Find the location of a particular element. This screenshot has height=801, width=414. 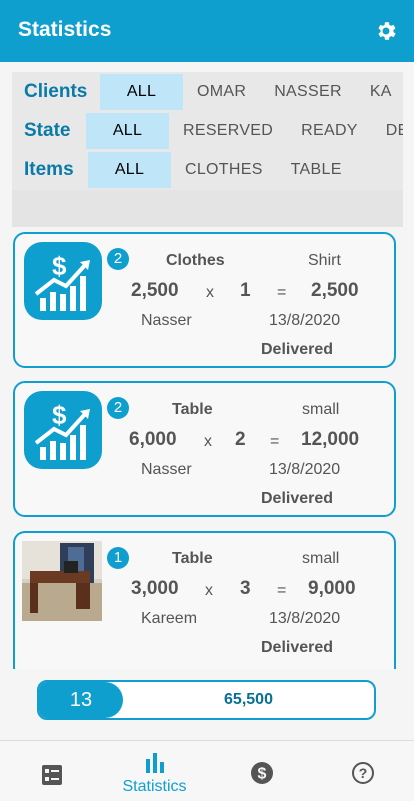

nav-item-list is located at coordinates (51, 771).